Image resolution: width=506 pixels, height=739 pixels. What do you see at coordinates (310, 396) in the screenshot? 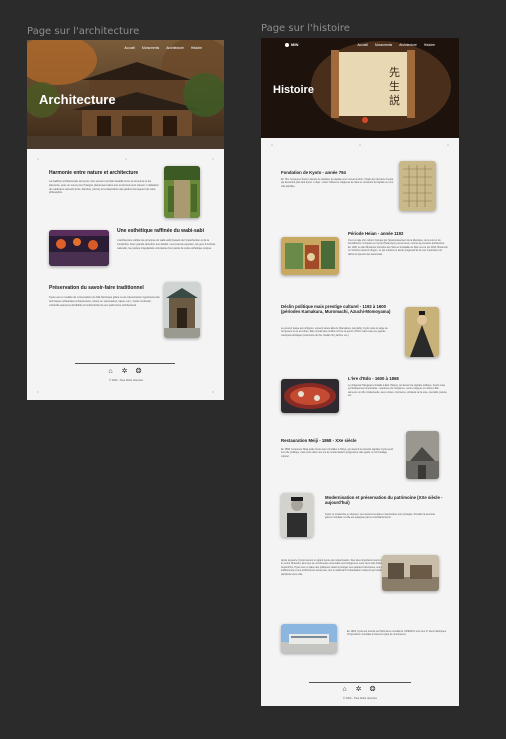
I see `edo-painting-image` at bounding box center [310, 396].